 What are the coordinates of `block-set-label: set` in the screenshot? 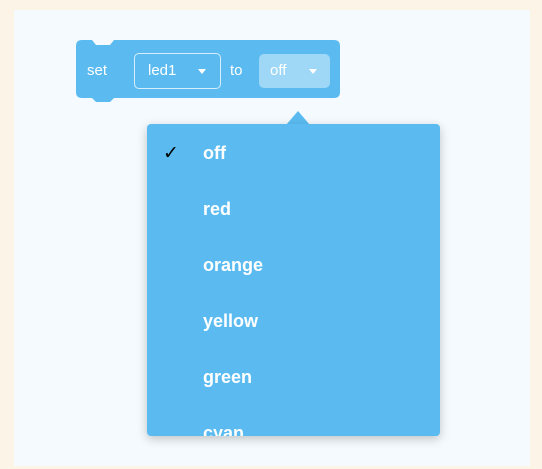 It's located at (97, 70).